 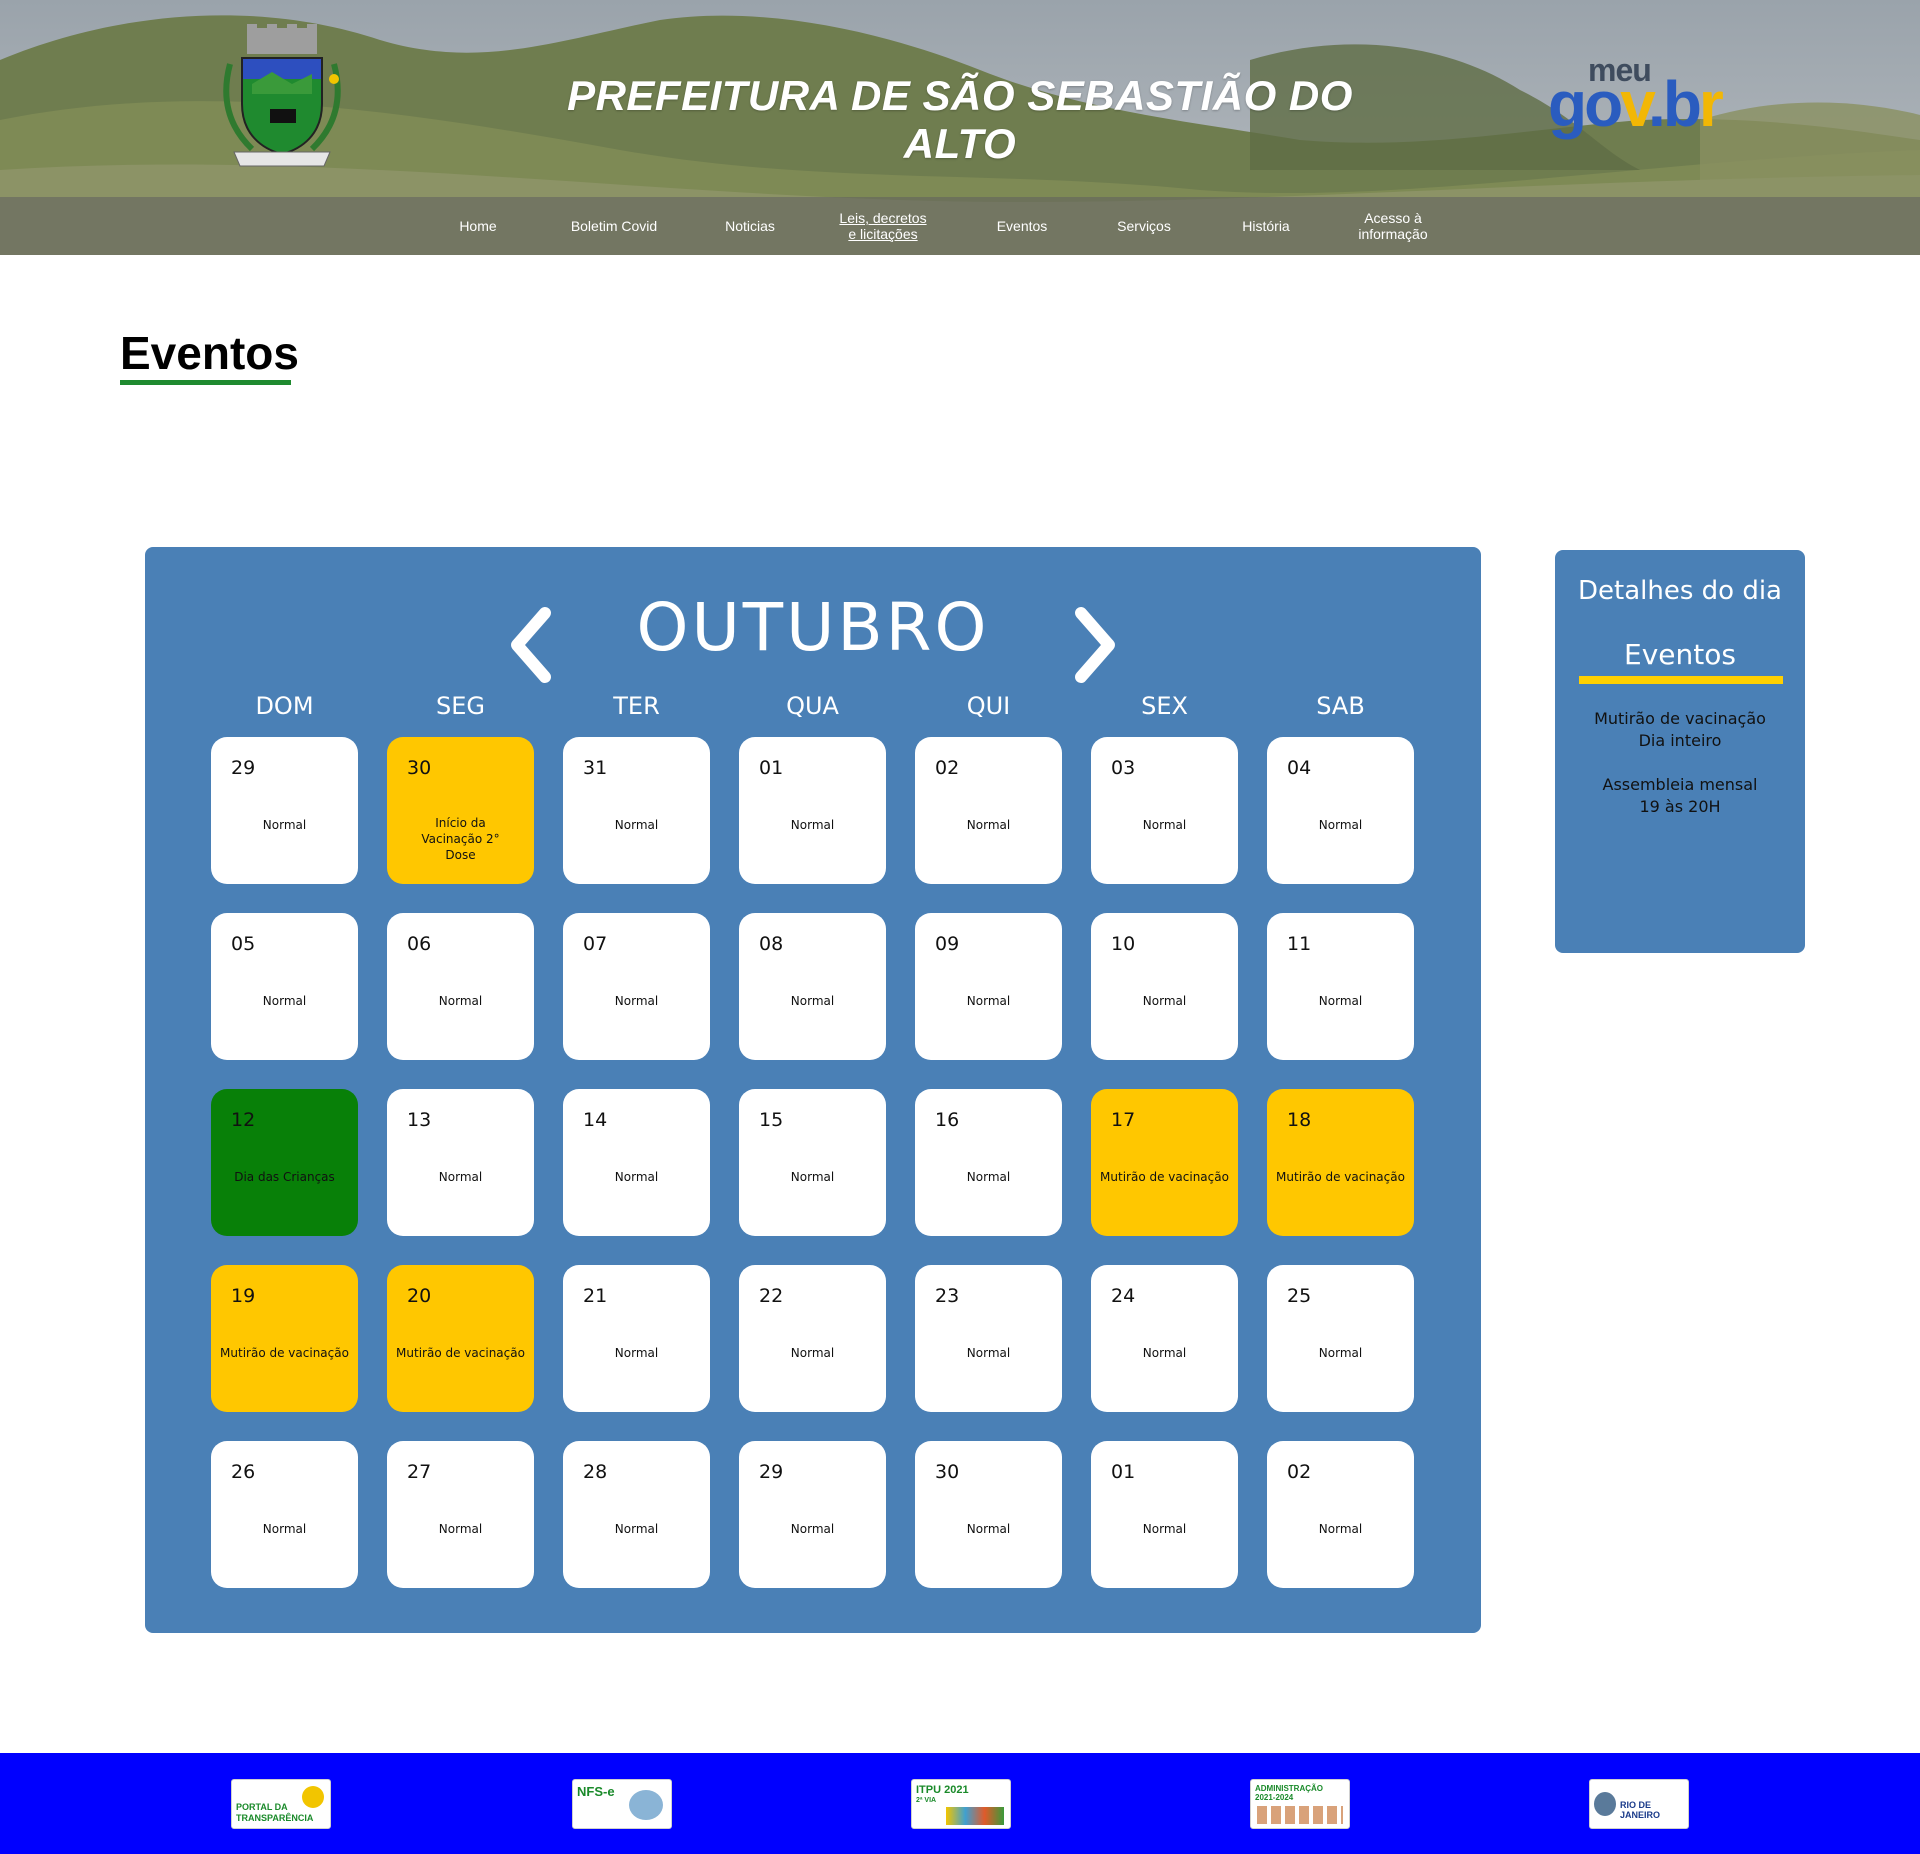 I want to click on calendar-day-cell: 17 Mutirão de vacinação, so click(x=1164, y=1162).